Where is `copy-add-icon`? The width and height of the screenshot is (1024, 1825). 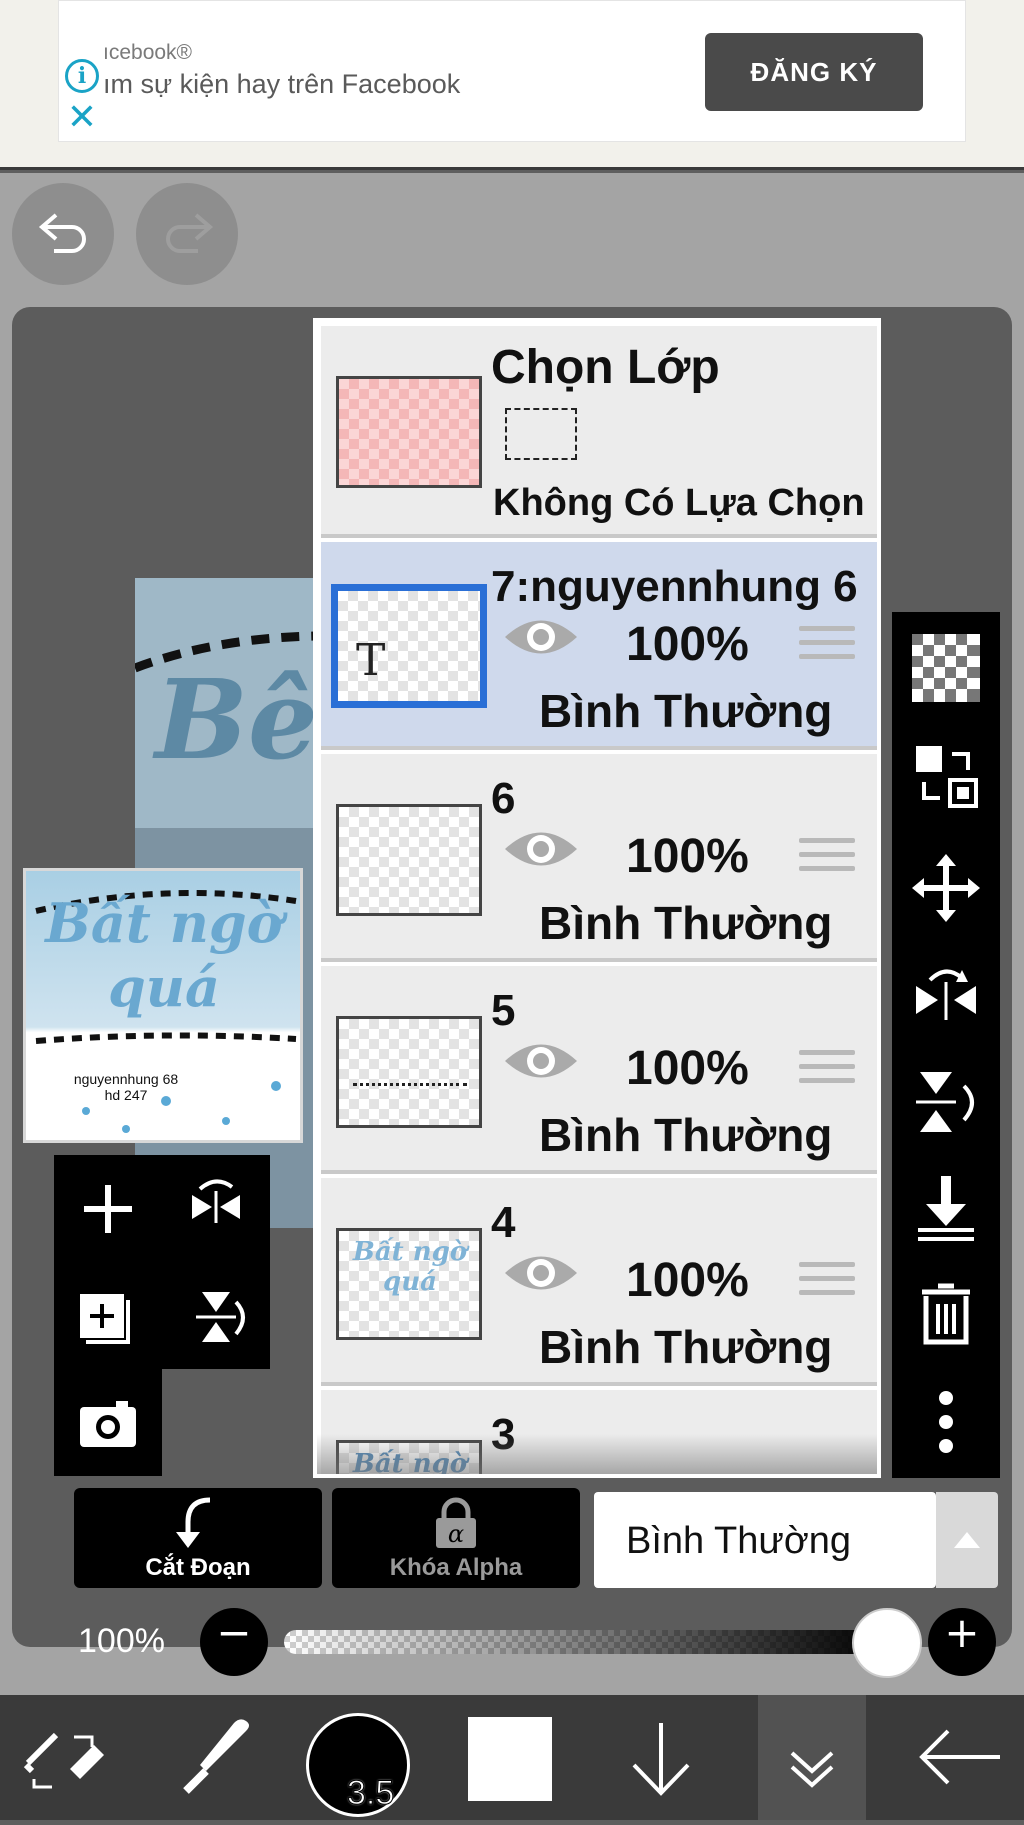 copy-add-icon is located at coordinates (105, 1319).